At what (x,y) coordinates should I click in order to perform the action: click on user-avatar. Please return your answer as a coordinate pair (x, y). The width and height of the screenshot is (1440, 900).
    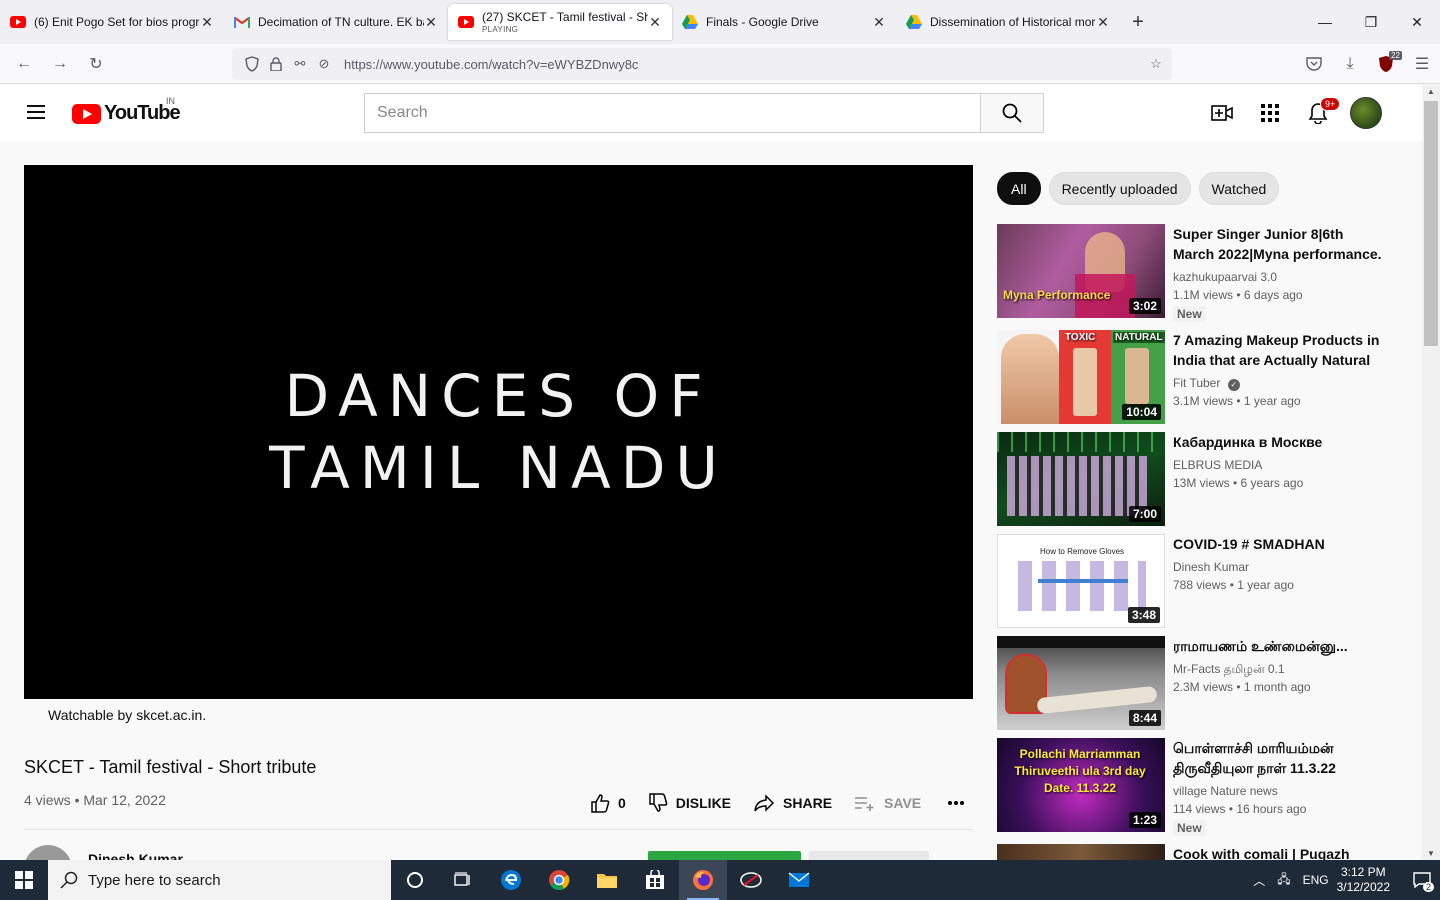
    Looking at the image, I should click on (1366, 113).